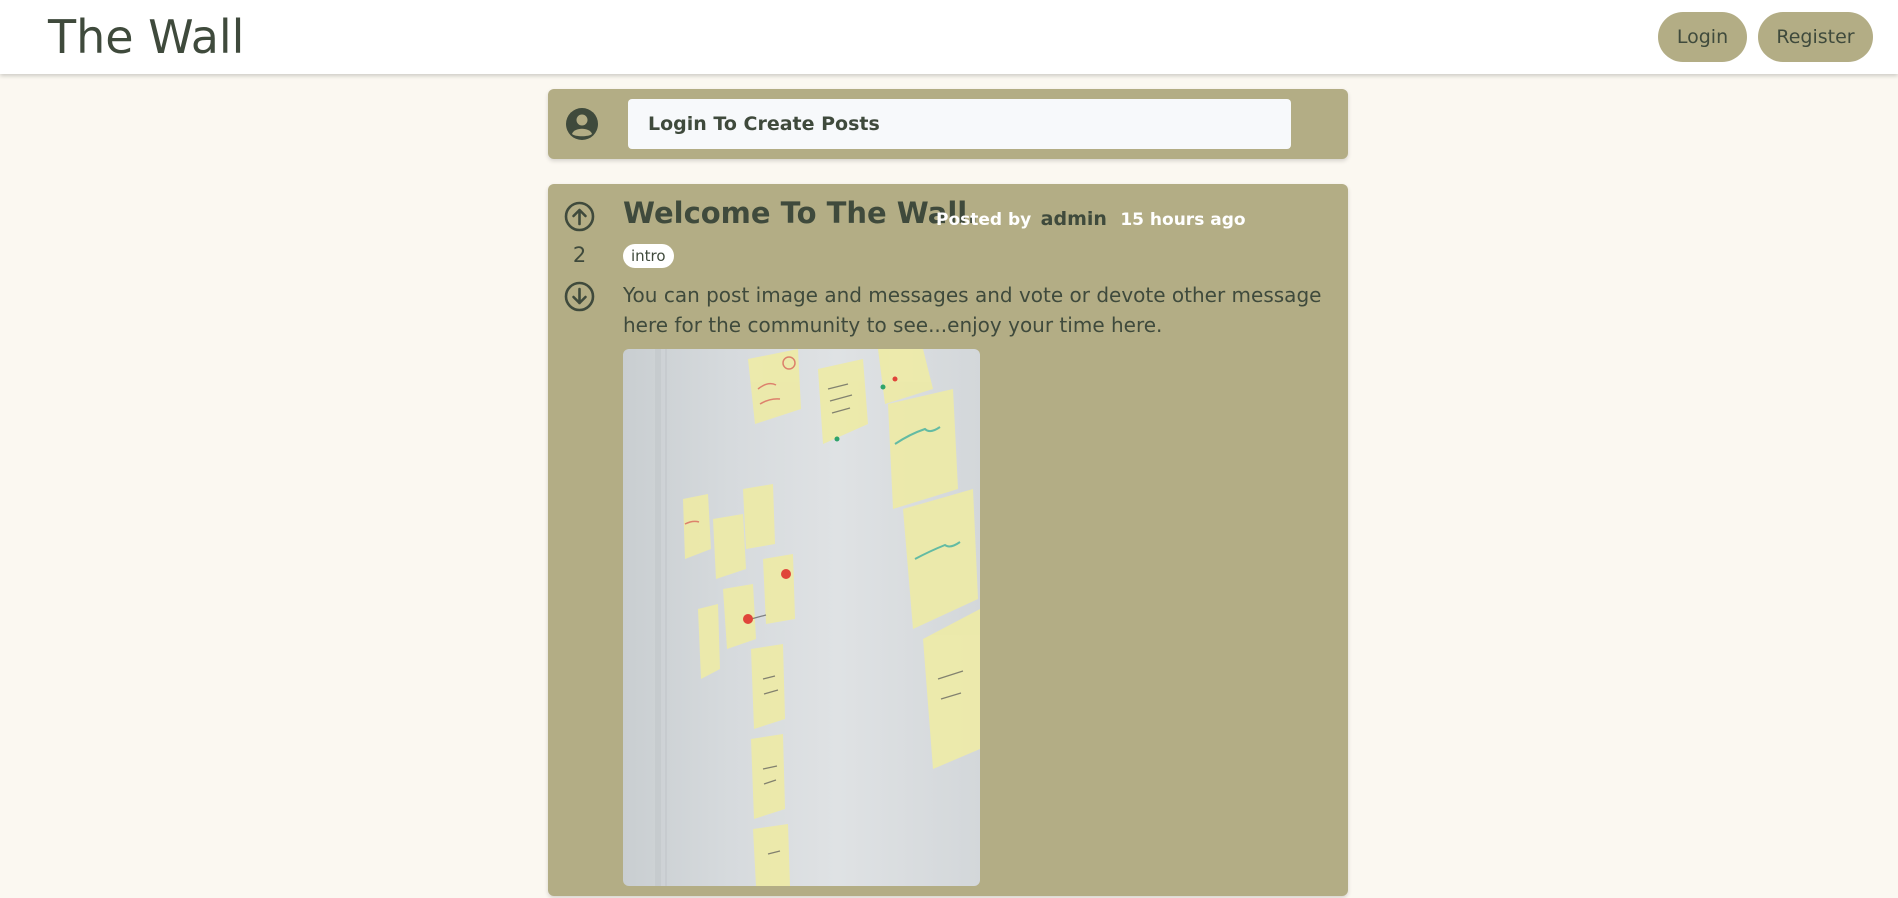 The width and height of the screenshot is (1898, 898). What do you see at coordinates (984, 220) in the screenshot?
I see `posted-by-label: Posted by` at bounding box center [984, 220].